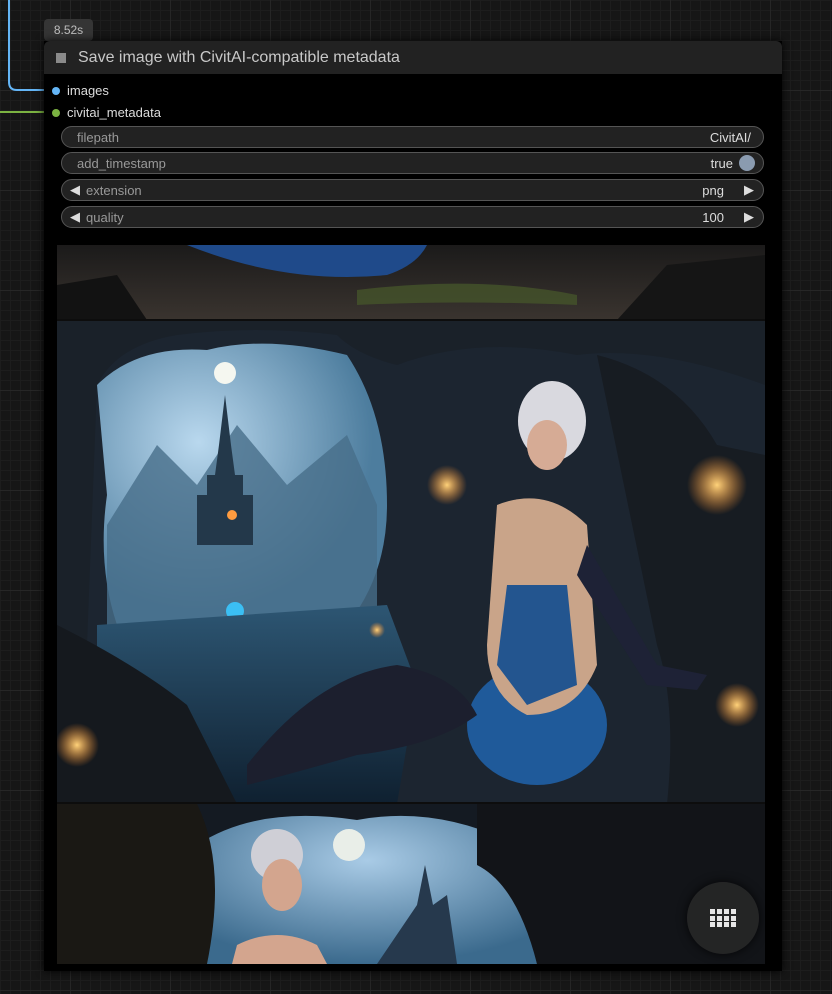 The image size is (832, 994). What do you see at coordinates (412, 217) in the screenshot?
I see `quality-number-widget: ◀ quality 100 ▶` at bounding box center [412, 217].